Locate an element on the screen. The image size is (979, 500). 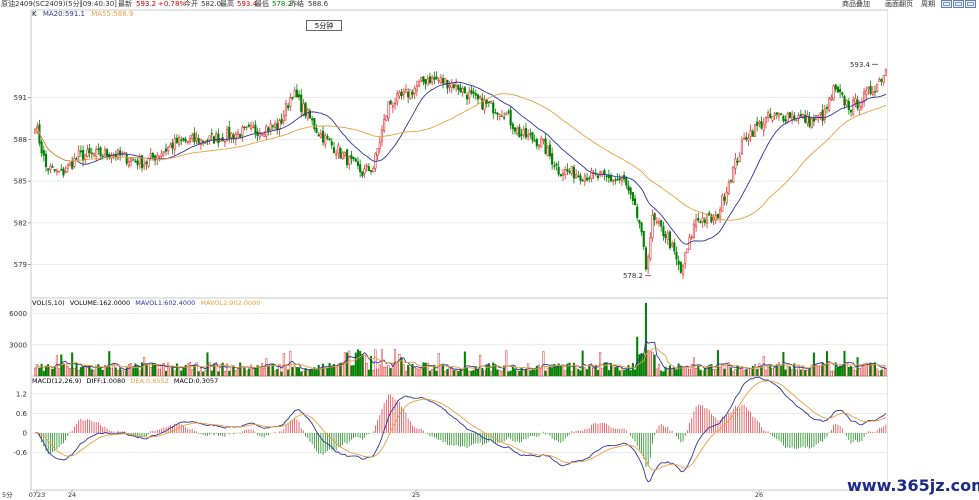
mavol2-value: MAVOL2:902.0000 is located at coordinates (230, 303).